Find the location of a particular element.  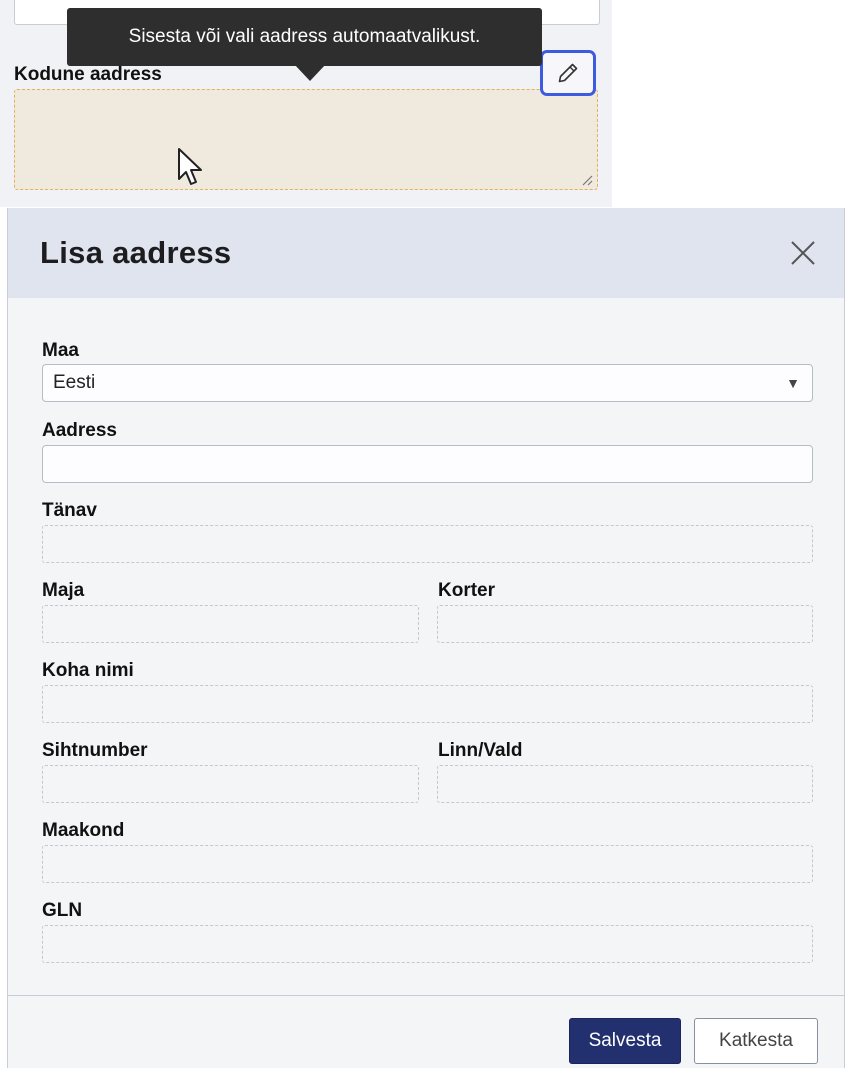

save-button: Salvesta is located at coordinates (625, 1041).